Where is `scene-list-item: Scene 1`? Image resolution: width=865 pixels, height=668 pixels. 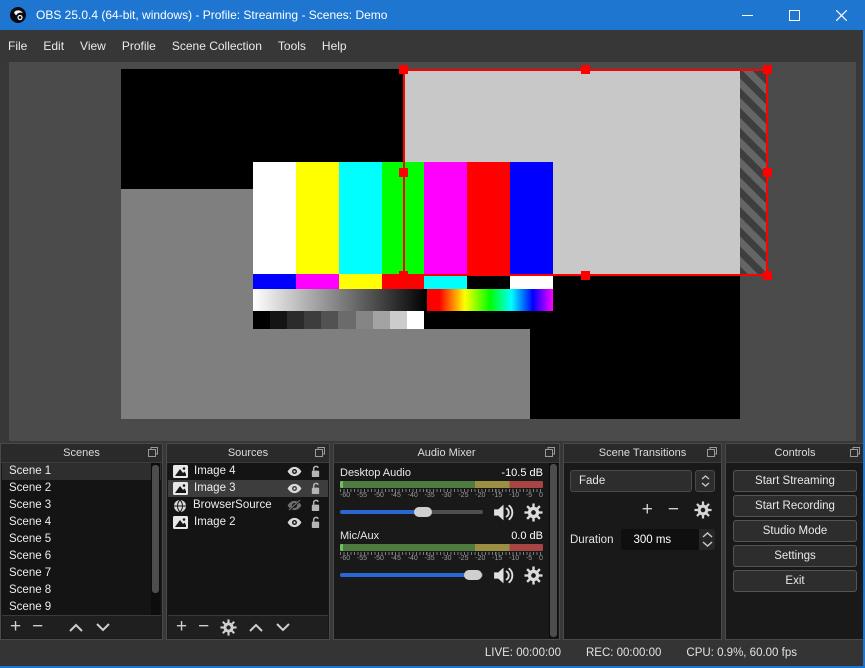 scene-list-item: Scene 1 is located at coordinates (81, 471).